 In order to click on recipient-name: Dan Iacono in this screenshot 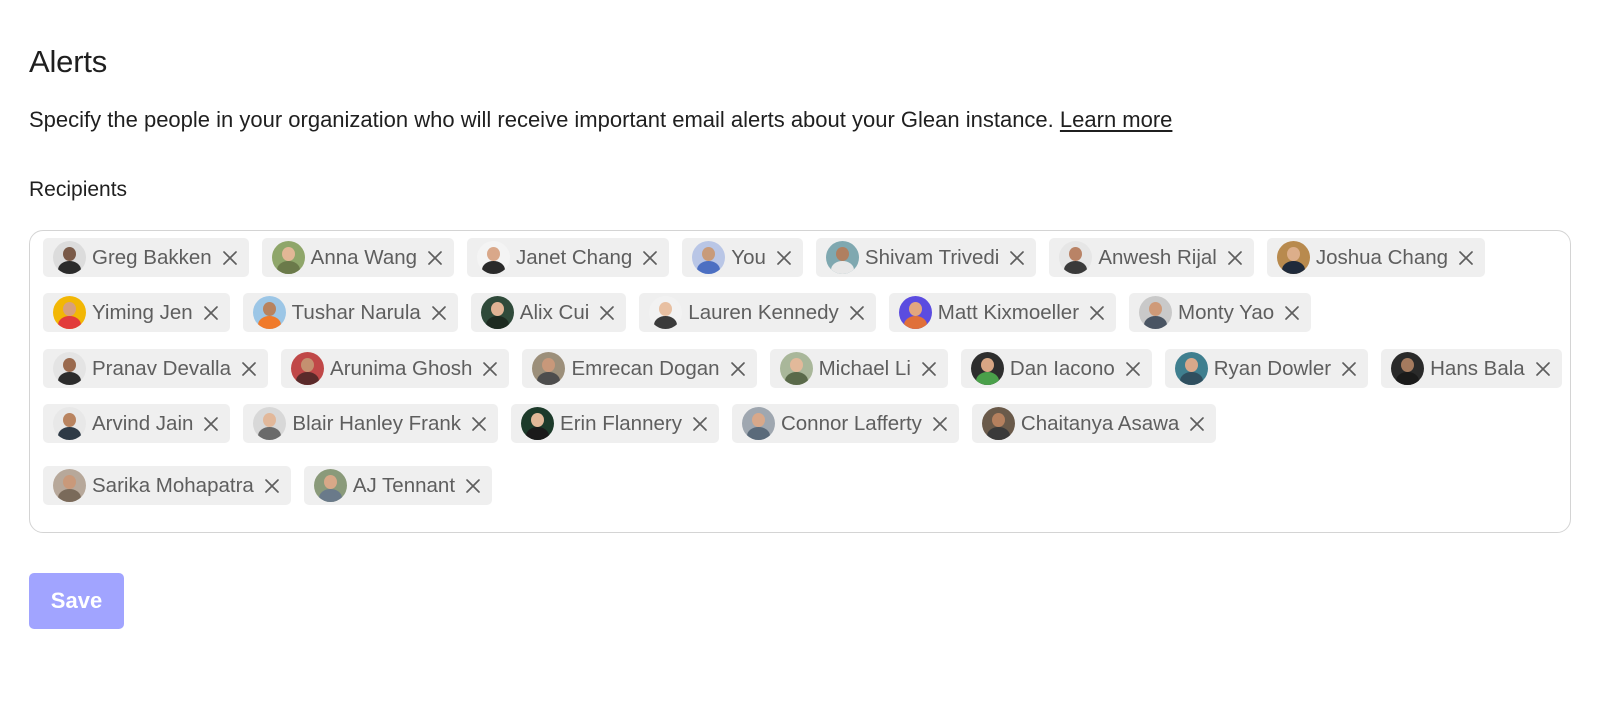, I will do `click(1062, 368)`.